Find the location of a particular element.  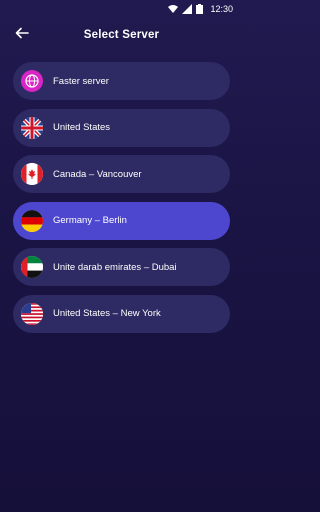

server-item-canada-vancouver: Canada – Vancouver is located at coordinates (121, 174).